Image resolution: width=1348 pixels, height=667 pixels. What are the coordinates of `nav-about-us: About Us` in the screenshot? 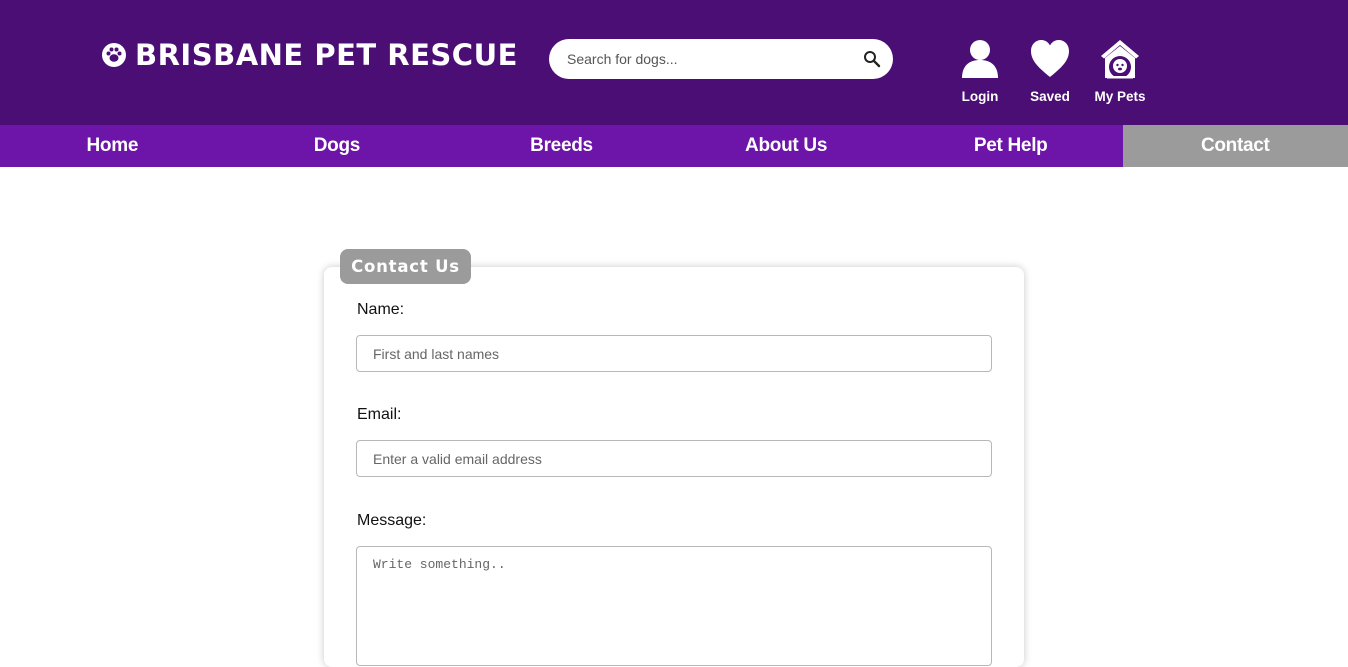 It's located at (786, 146).